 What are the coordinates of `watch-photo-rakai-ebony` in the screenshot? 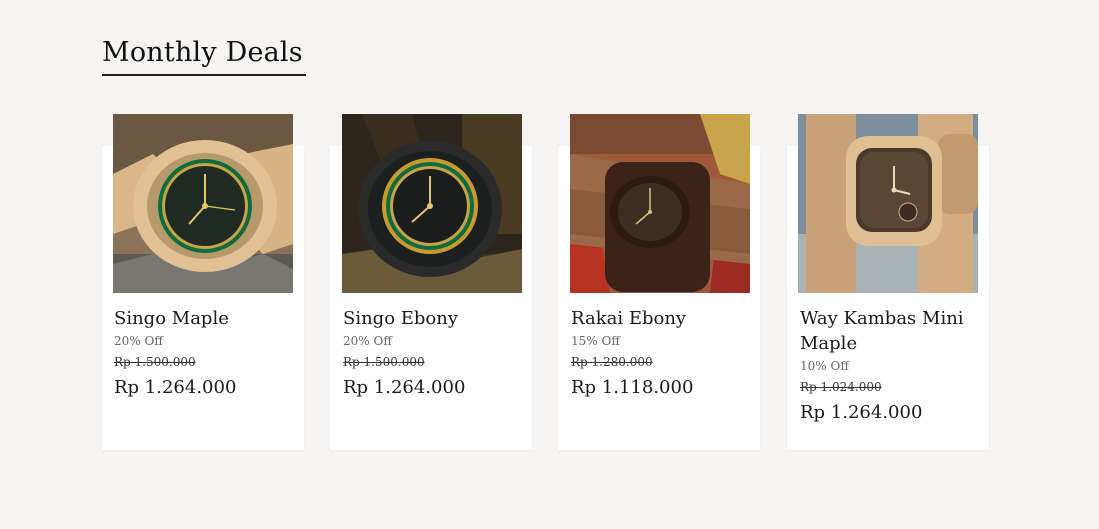 It's located at (660, 203).